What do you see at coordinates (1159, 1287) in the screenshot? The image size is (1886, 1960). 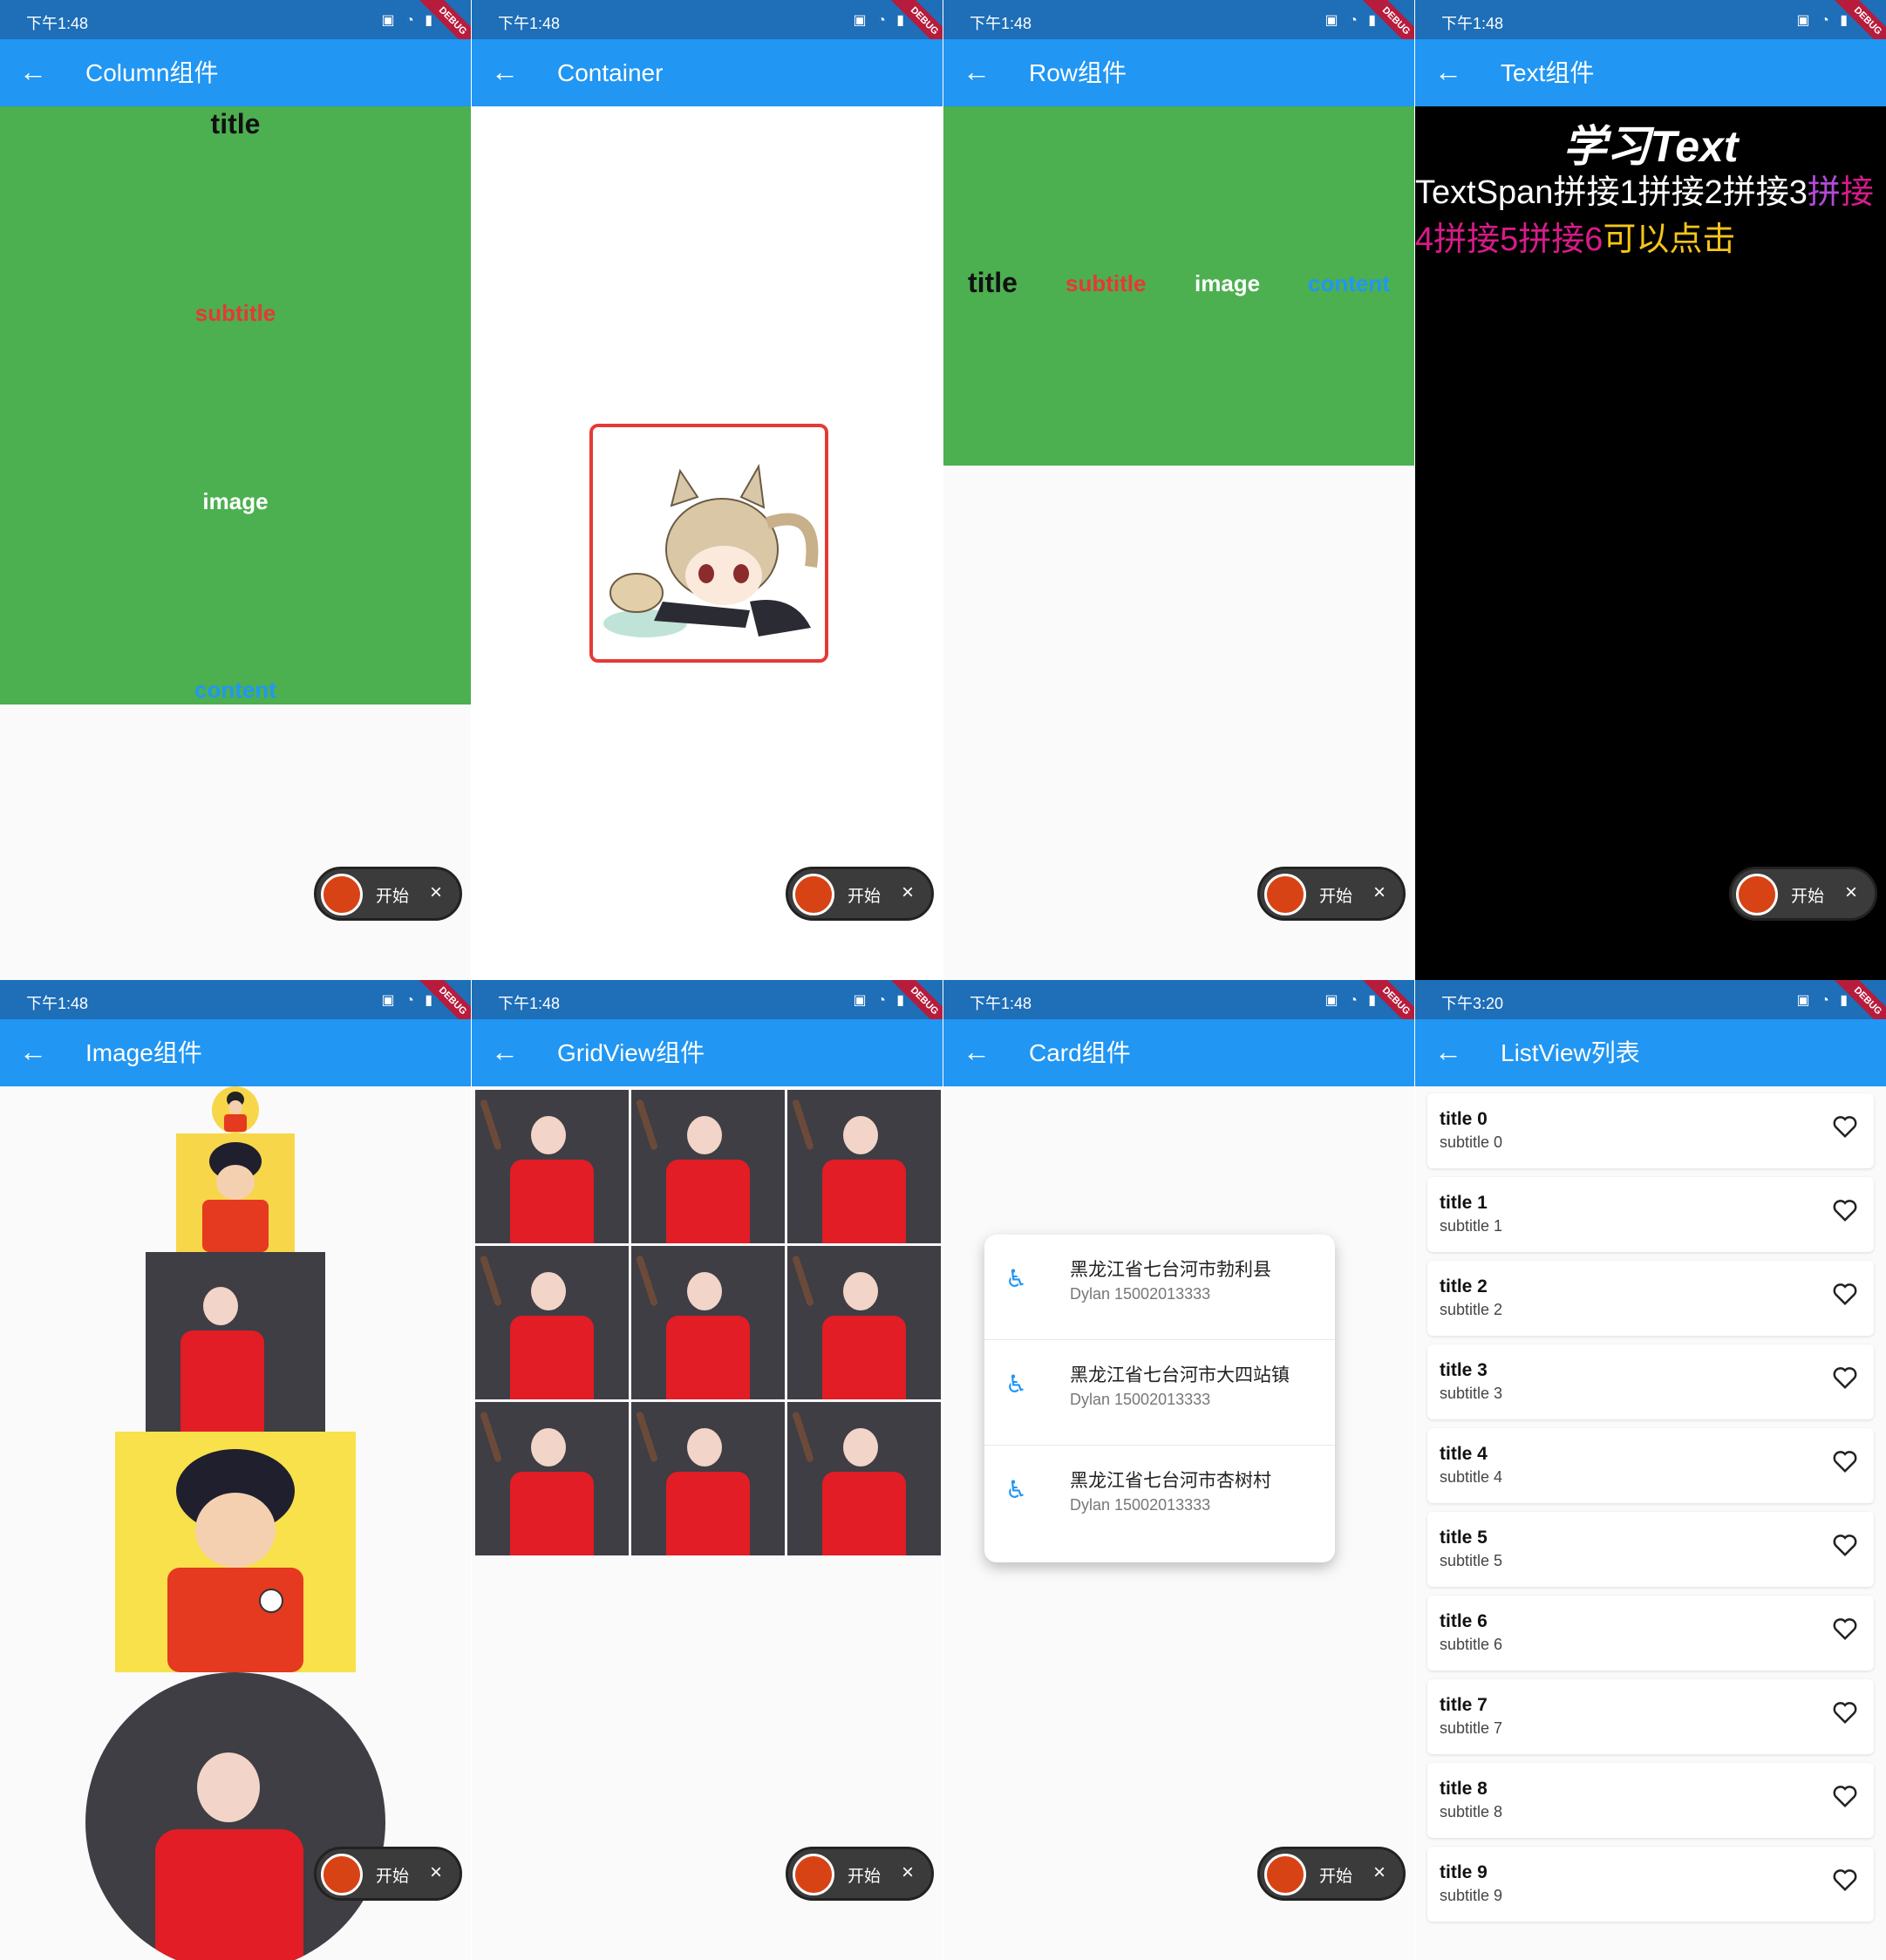 I see `card-row: ♿ 黑龙江省七台河市勃利县 Dylan 15002013333` at bounding box center [1159, 1287].